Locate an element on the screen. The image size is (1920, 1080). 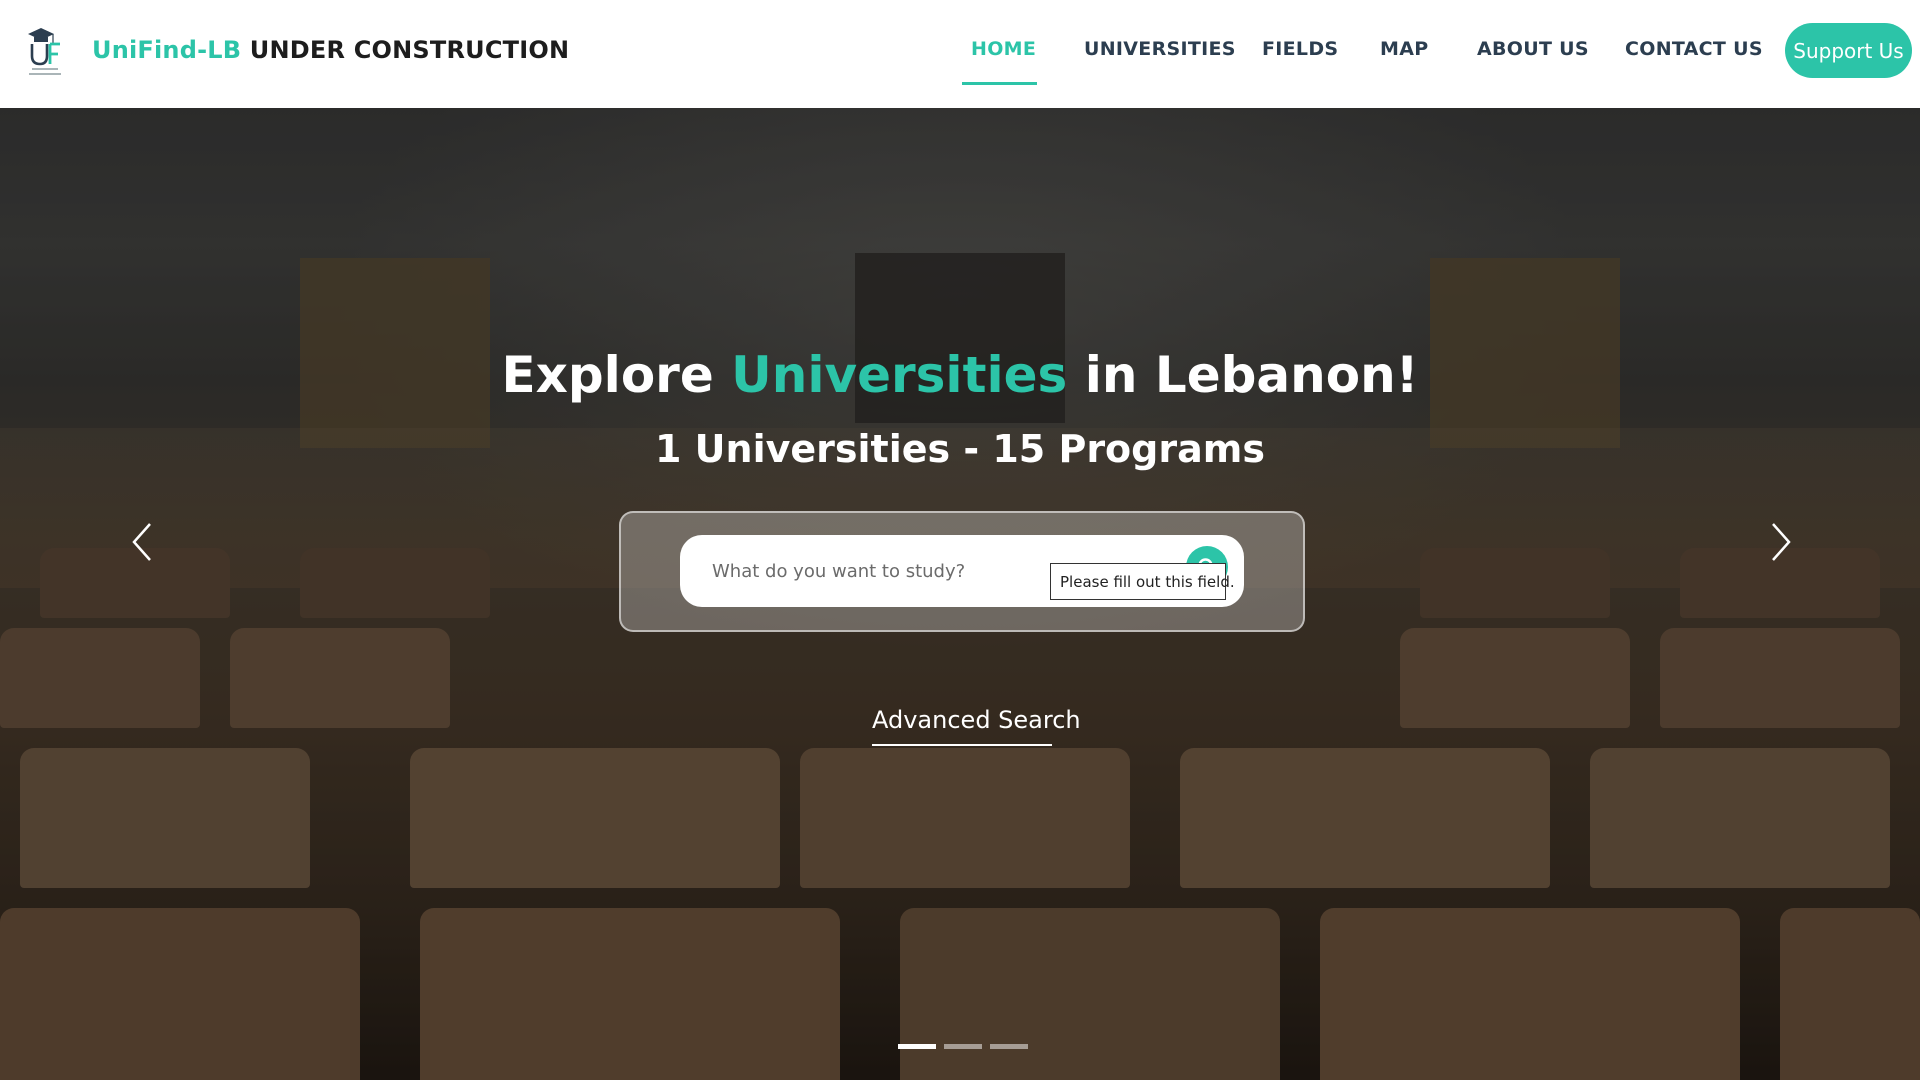
nav-item-contact-us: CONTACT US is located at coordinates (1694, 49).